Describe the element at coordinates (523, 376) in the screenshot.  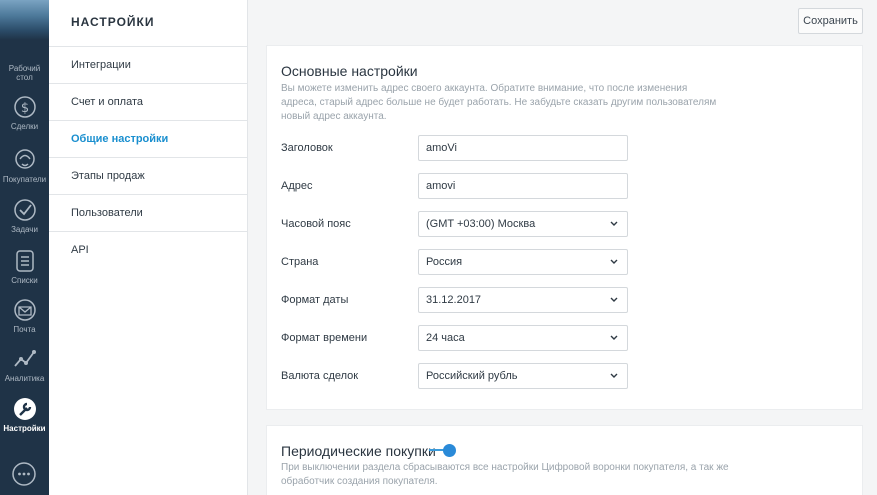
I see `currency-select: Российский рубль` at that location.